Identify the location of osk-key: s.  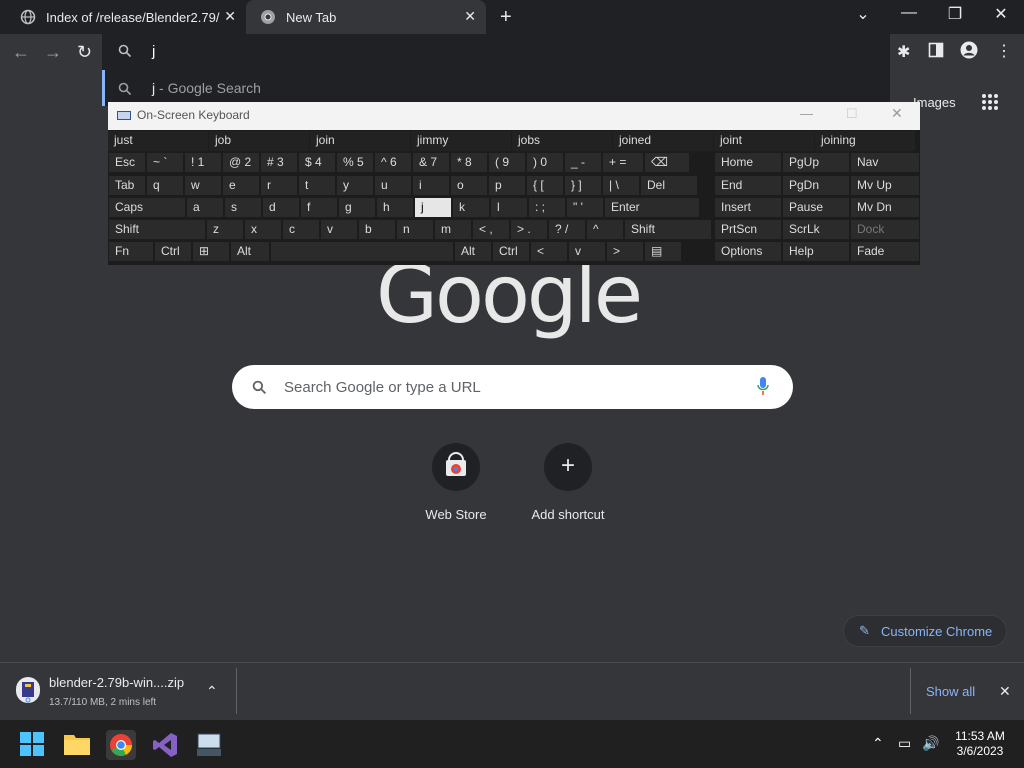
(243, 207).